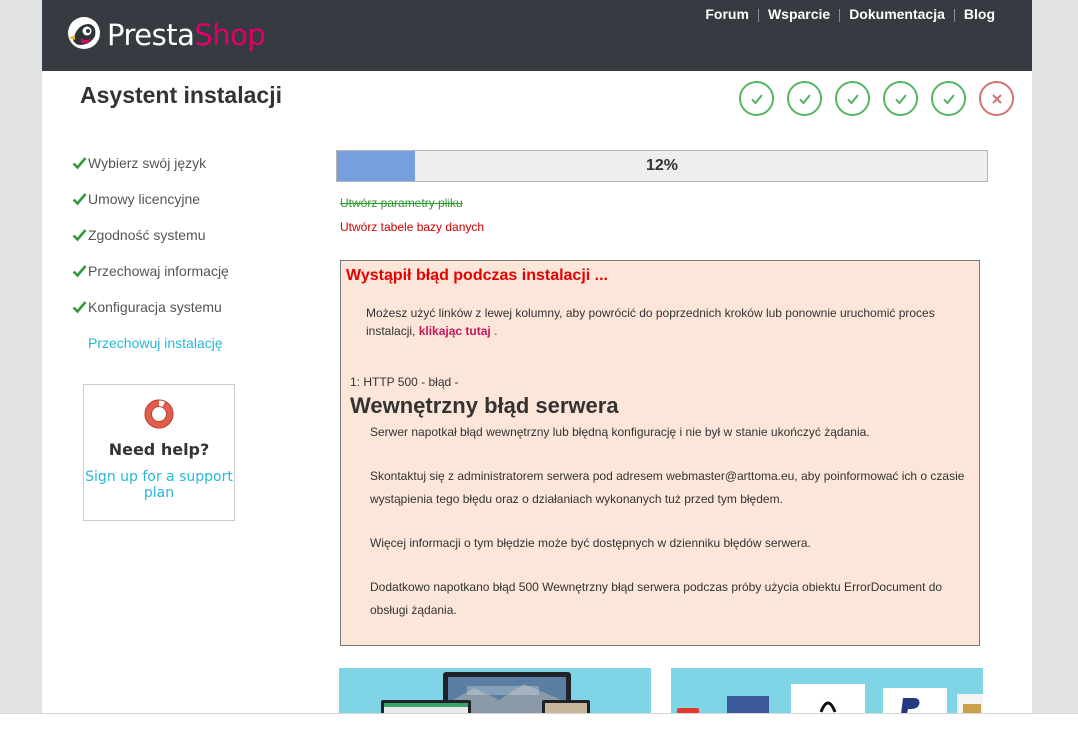 The width and height of the screenshot is (1078, 736). Describe the element at coordinates (150, 343) in the screenshot. I see `sidebar-item-installation: Przechowuj instalację` at that location.